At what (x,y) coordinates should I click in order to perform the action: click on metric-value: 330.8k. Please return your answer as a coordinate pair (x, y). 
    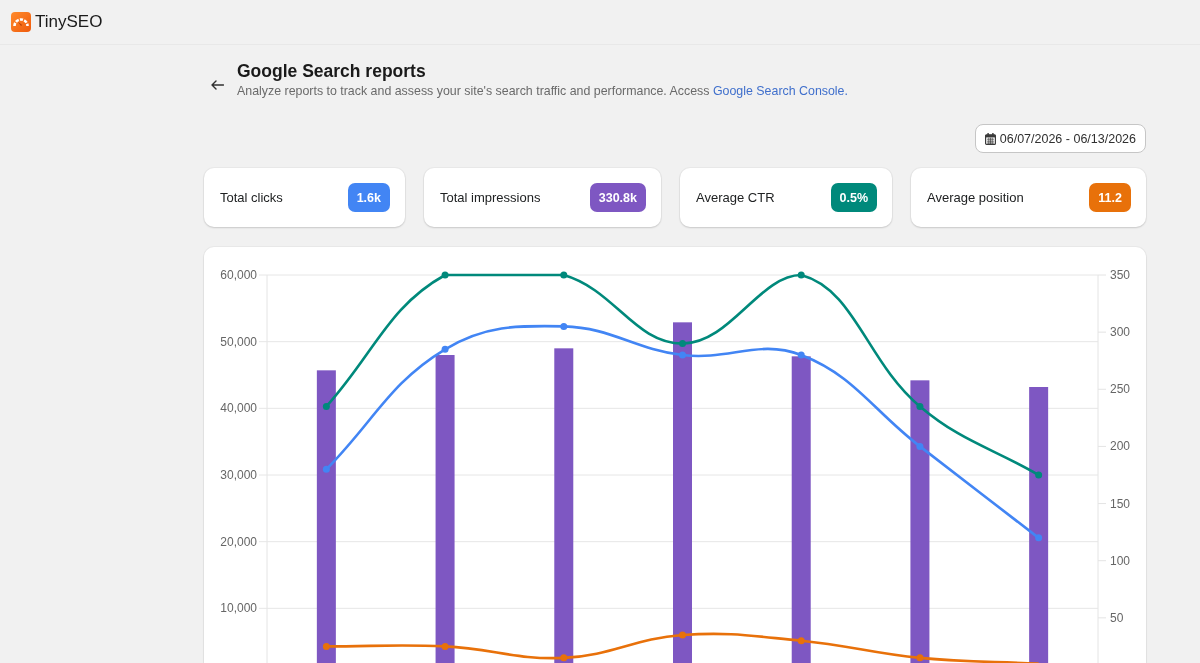
    Looking at the image, I should click on (617, 197).